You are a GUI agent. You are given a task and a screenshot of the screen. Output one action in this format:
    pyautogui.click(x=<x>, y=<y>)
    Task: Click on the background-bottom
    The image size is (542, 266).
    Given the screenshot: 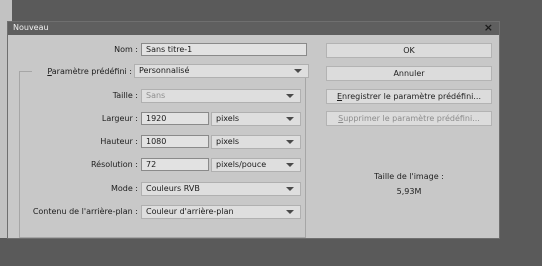 What is the action you would take?
    pyautogui.click(x=271, y=252)
    